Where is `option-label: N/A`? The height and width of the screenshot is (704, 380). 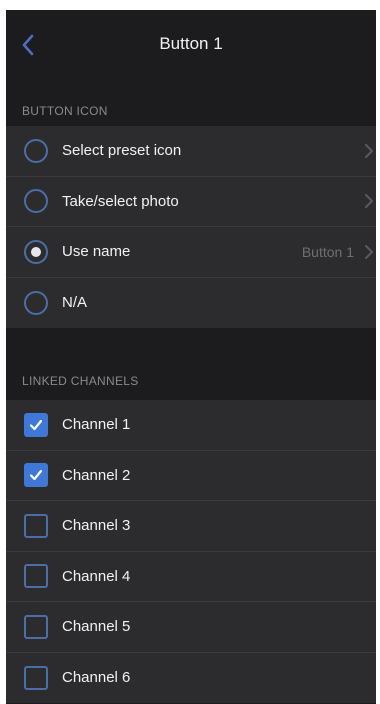 option-label: N/A is located at coordinates (75, 303).